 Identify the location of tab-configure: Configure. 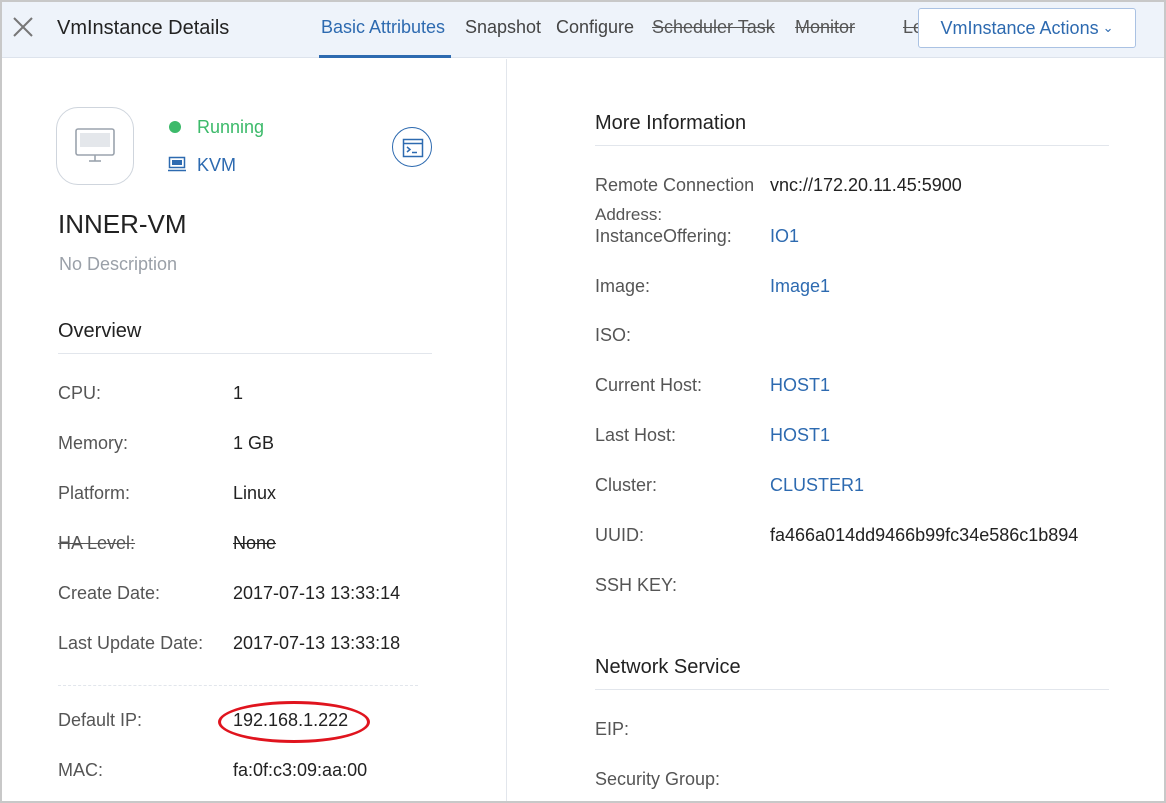
(595, 27).